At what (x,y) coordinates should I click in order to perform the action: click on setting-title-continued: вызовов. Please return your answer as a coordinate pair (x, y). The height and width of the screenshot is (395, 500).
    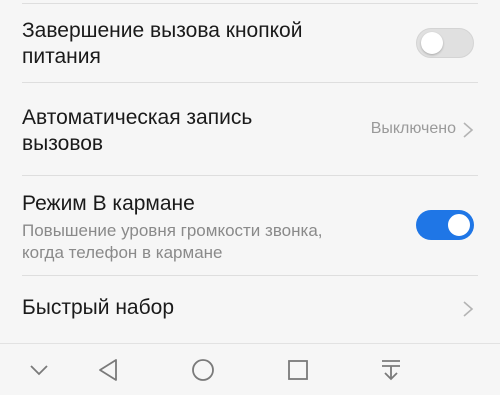
    Looking at the image, I should click on (63, 143).